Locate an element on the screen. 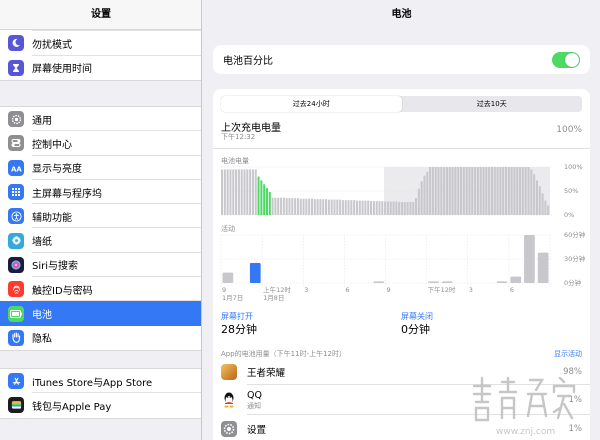 Image resolution: width=600 pixels, height=440 pixels. app-row-settings: 设置 1% is located at coordinates (401, 428).